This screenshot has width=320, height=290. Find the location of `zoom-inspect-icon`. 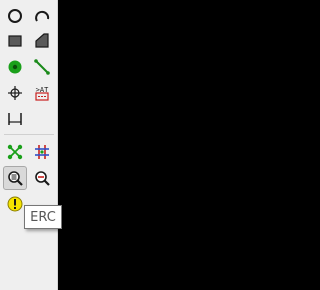

zoom-inspect-icon is located at coordinates (15, 178).